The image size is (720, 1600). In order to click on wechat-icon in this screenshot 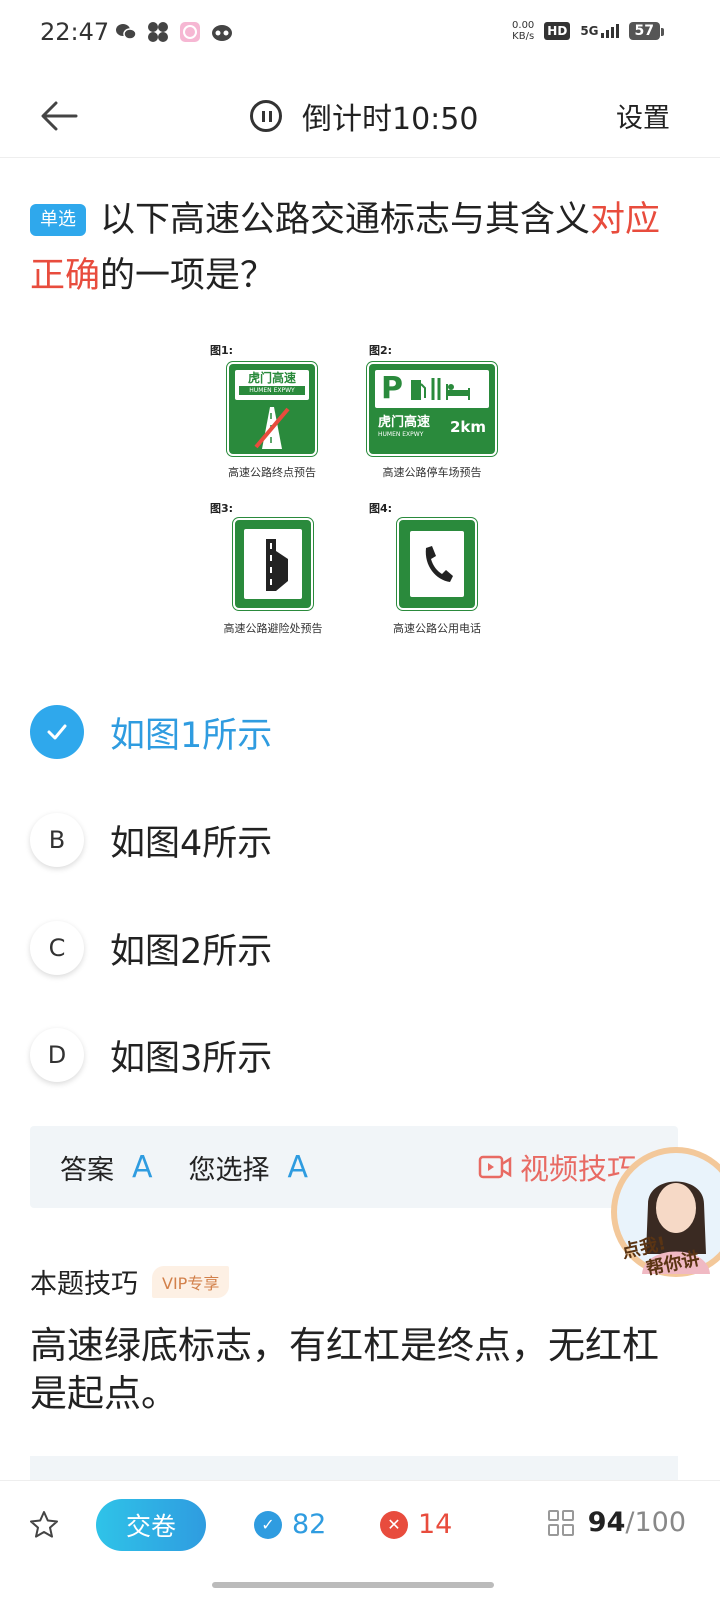, I will do `click(126, 32)`.